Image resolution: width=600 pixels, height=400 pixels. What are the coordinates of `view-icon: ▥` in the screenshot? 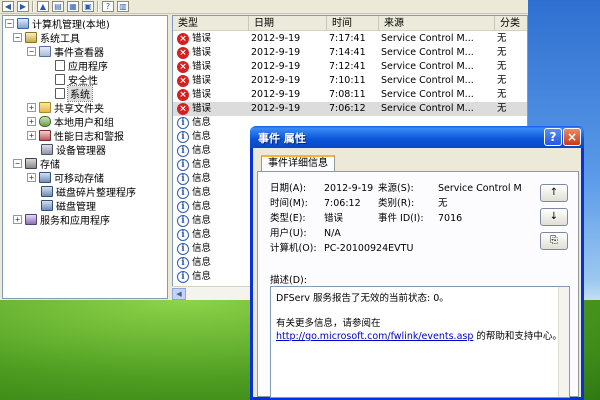 It's located at (123, 6).